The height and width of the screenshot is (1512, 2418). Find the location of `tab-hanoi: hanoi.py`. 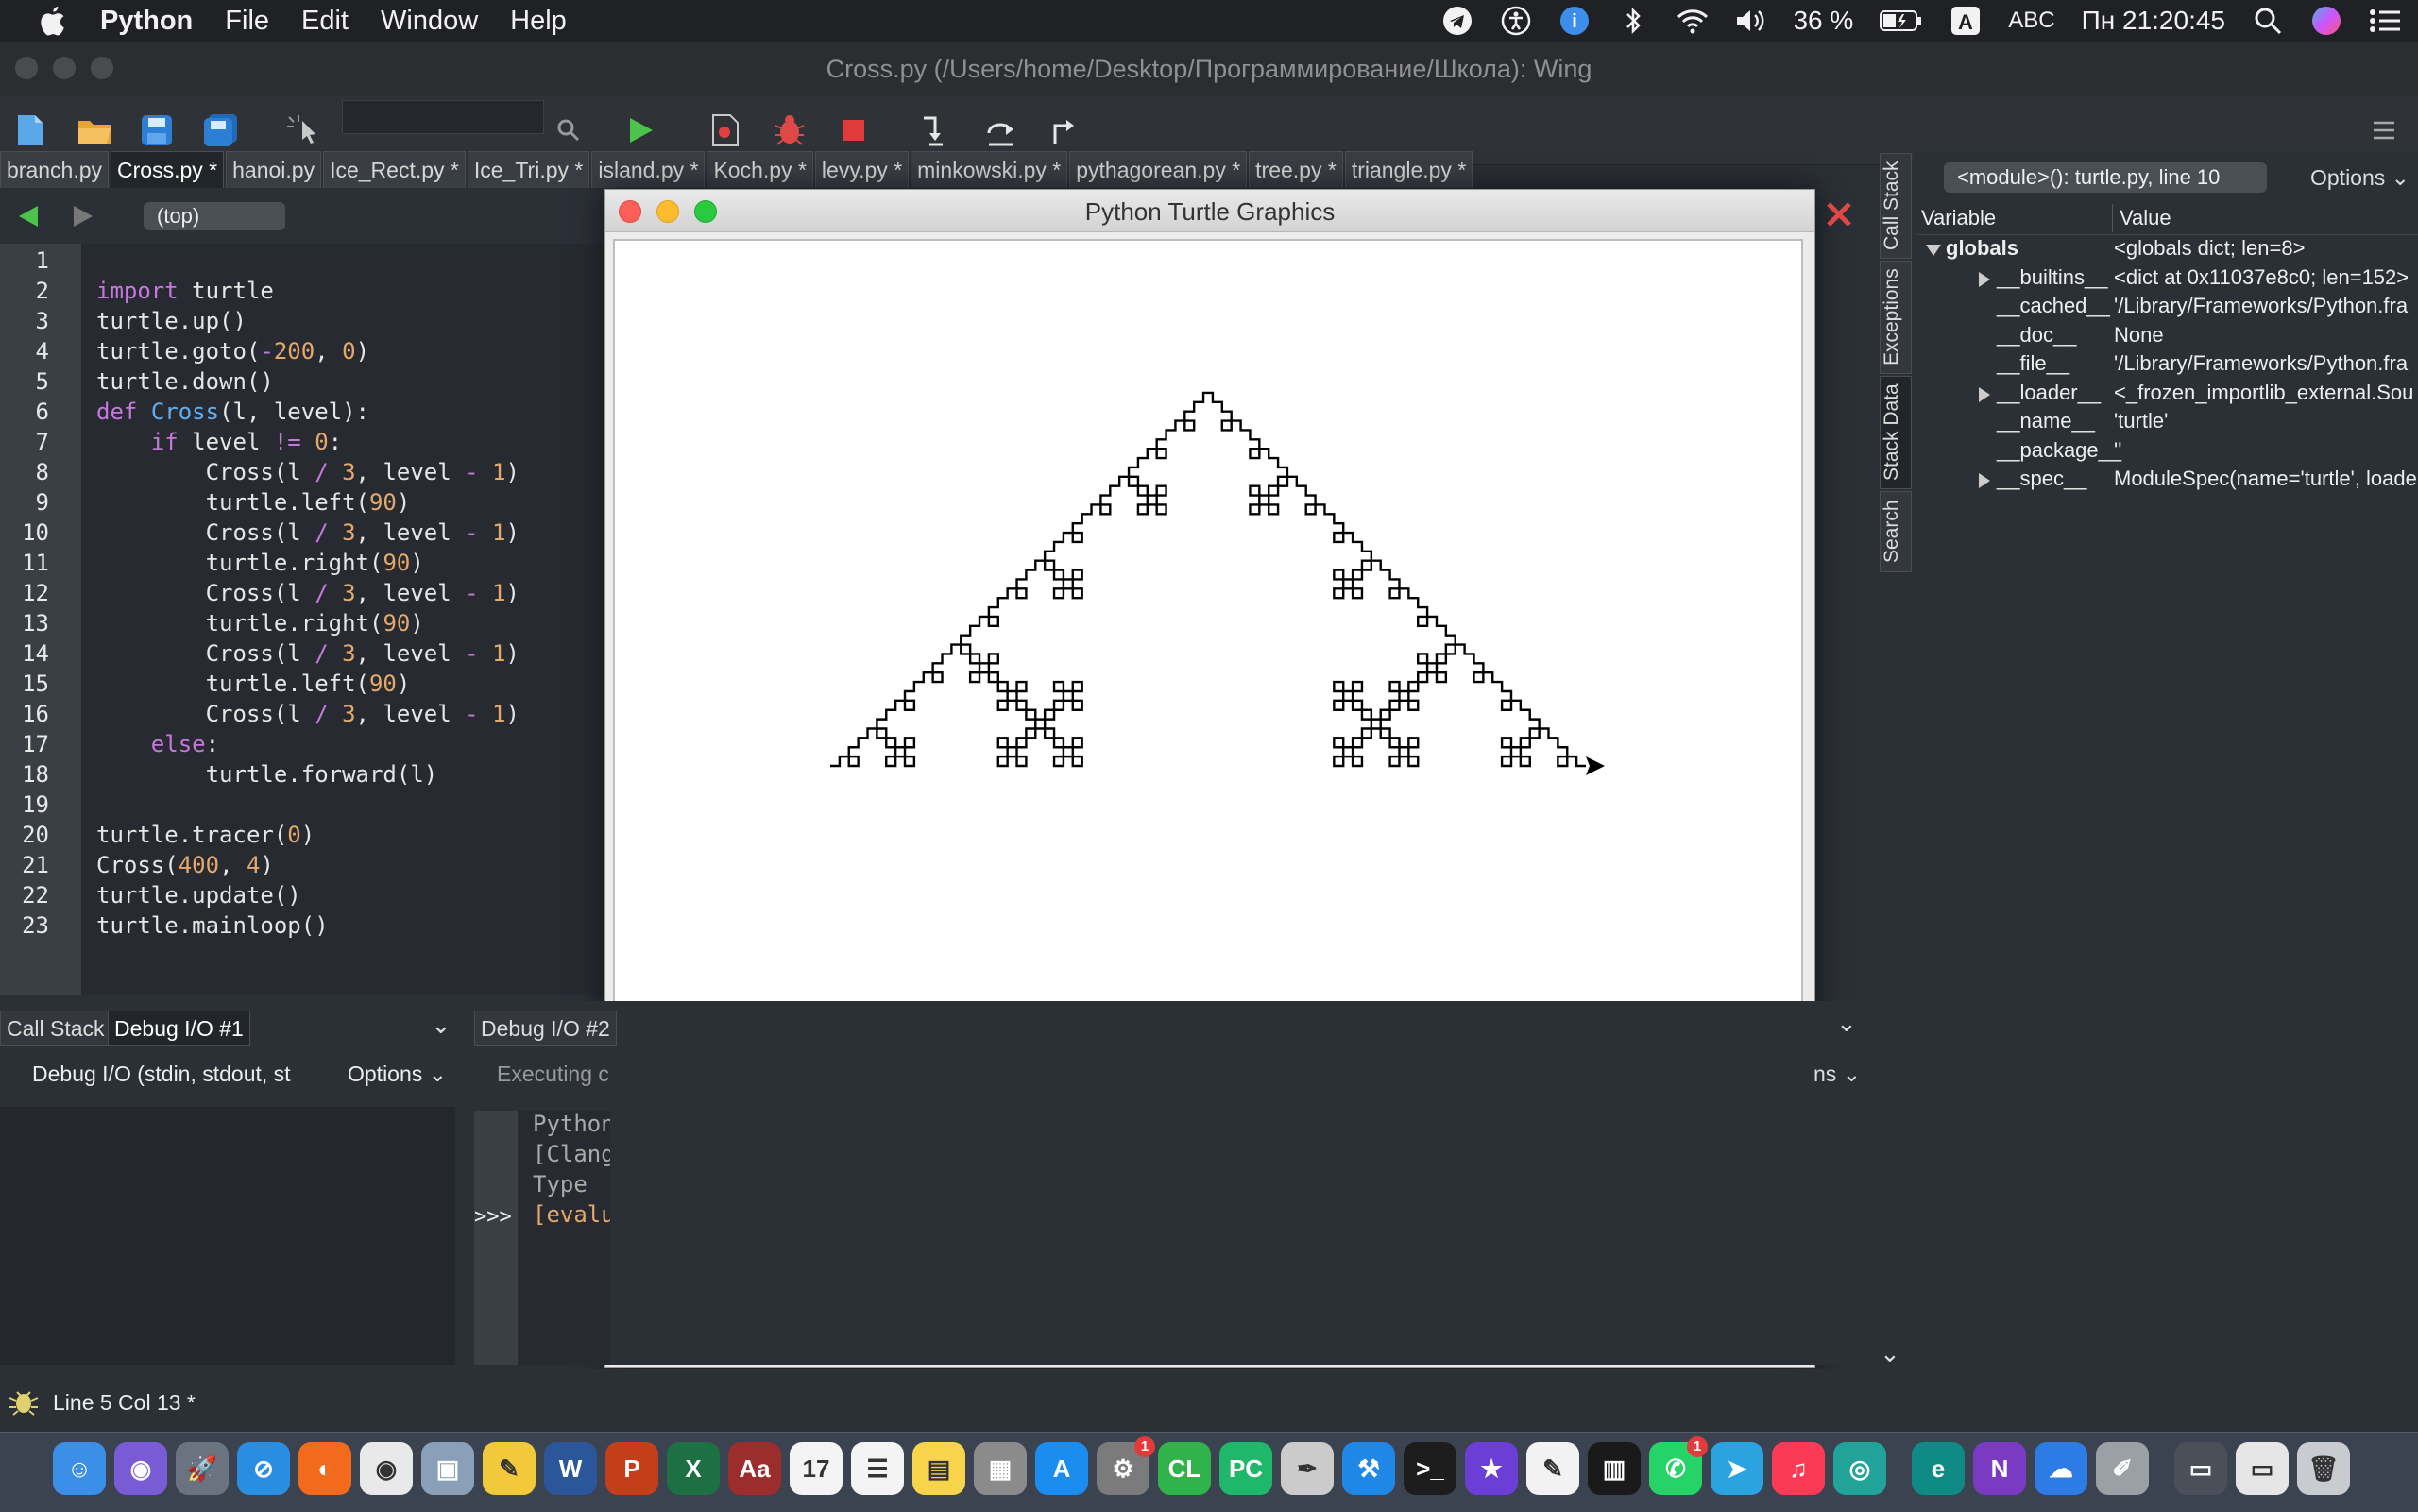

tab-hanoi: hanoi.py is located at coordinates (274, 169).